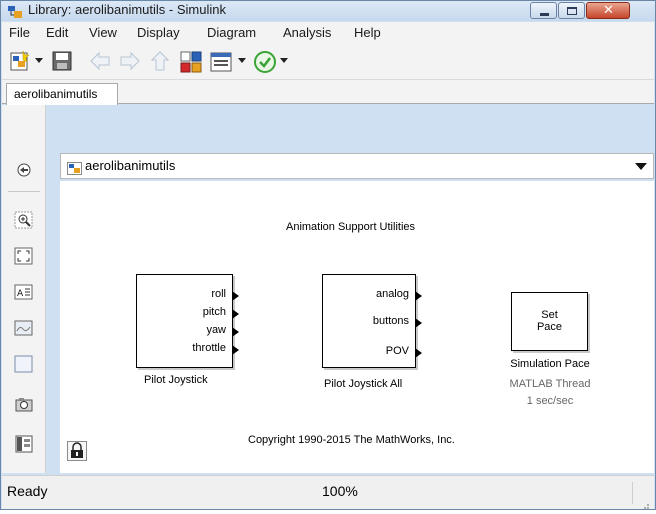  I want to click on update-diagram-button, so click(265, 62).